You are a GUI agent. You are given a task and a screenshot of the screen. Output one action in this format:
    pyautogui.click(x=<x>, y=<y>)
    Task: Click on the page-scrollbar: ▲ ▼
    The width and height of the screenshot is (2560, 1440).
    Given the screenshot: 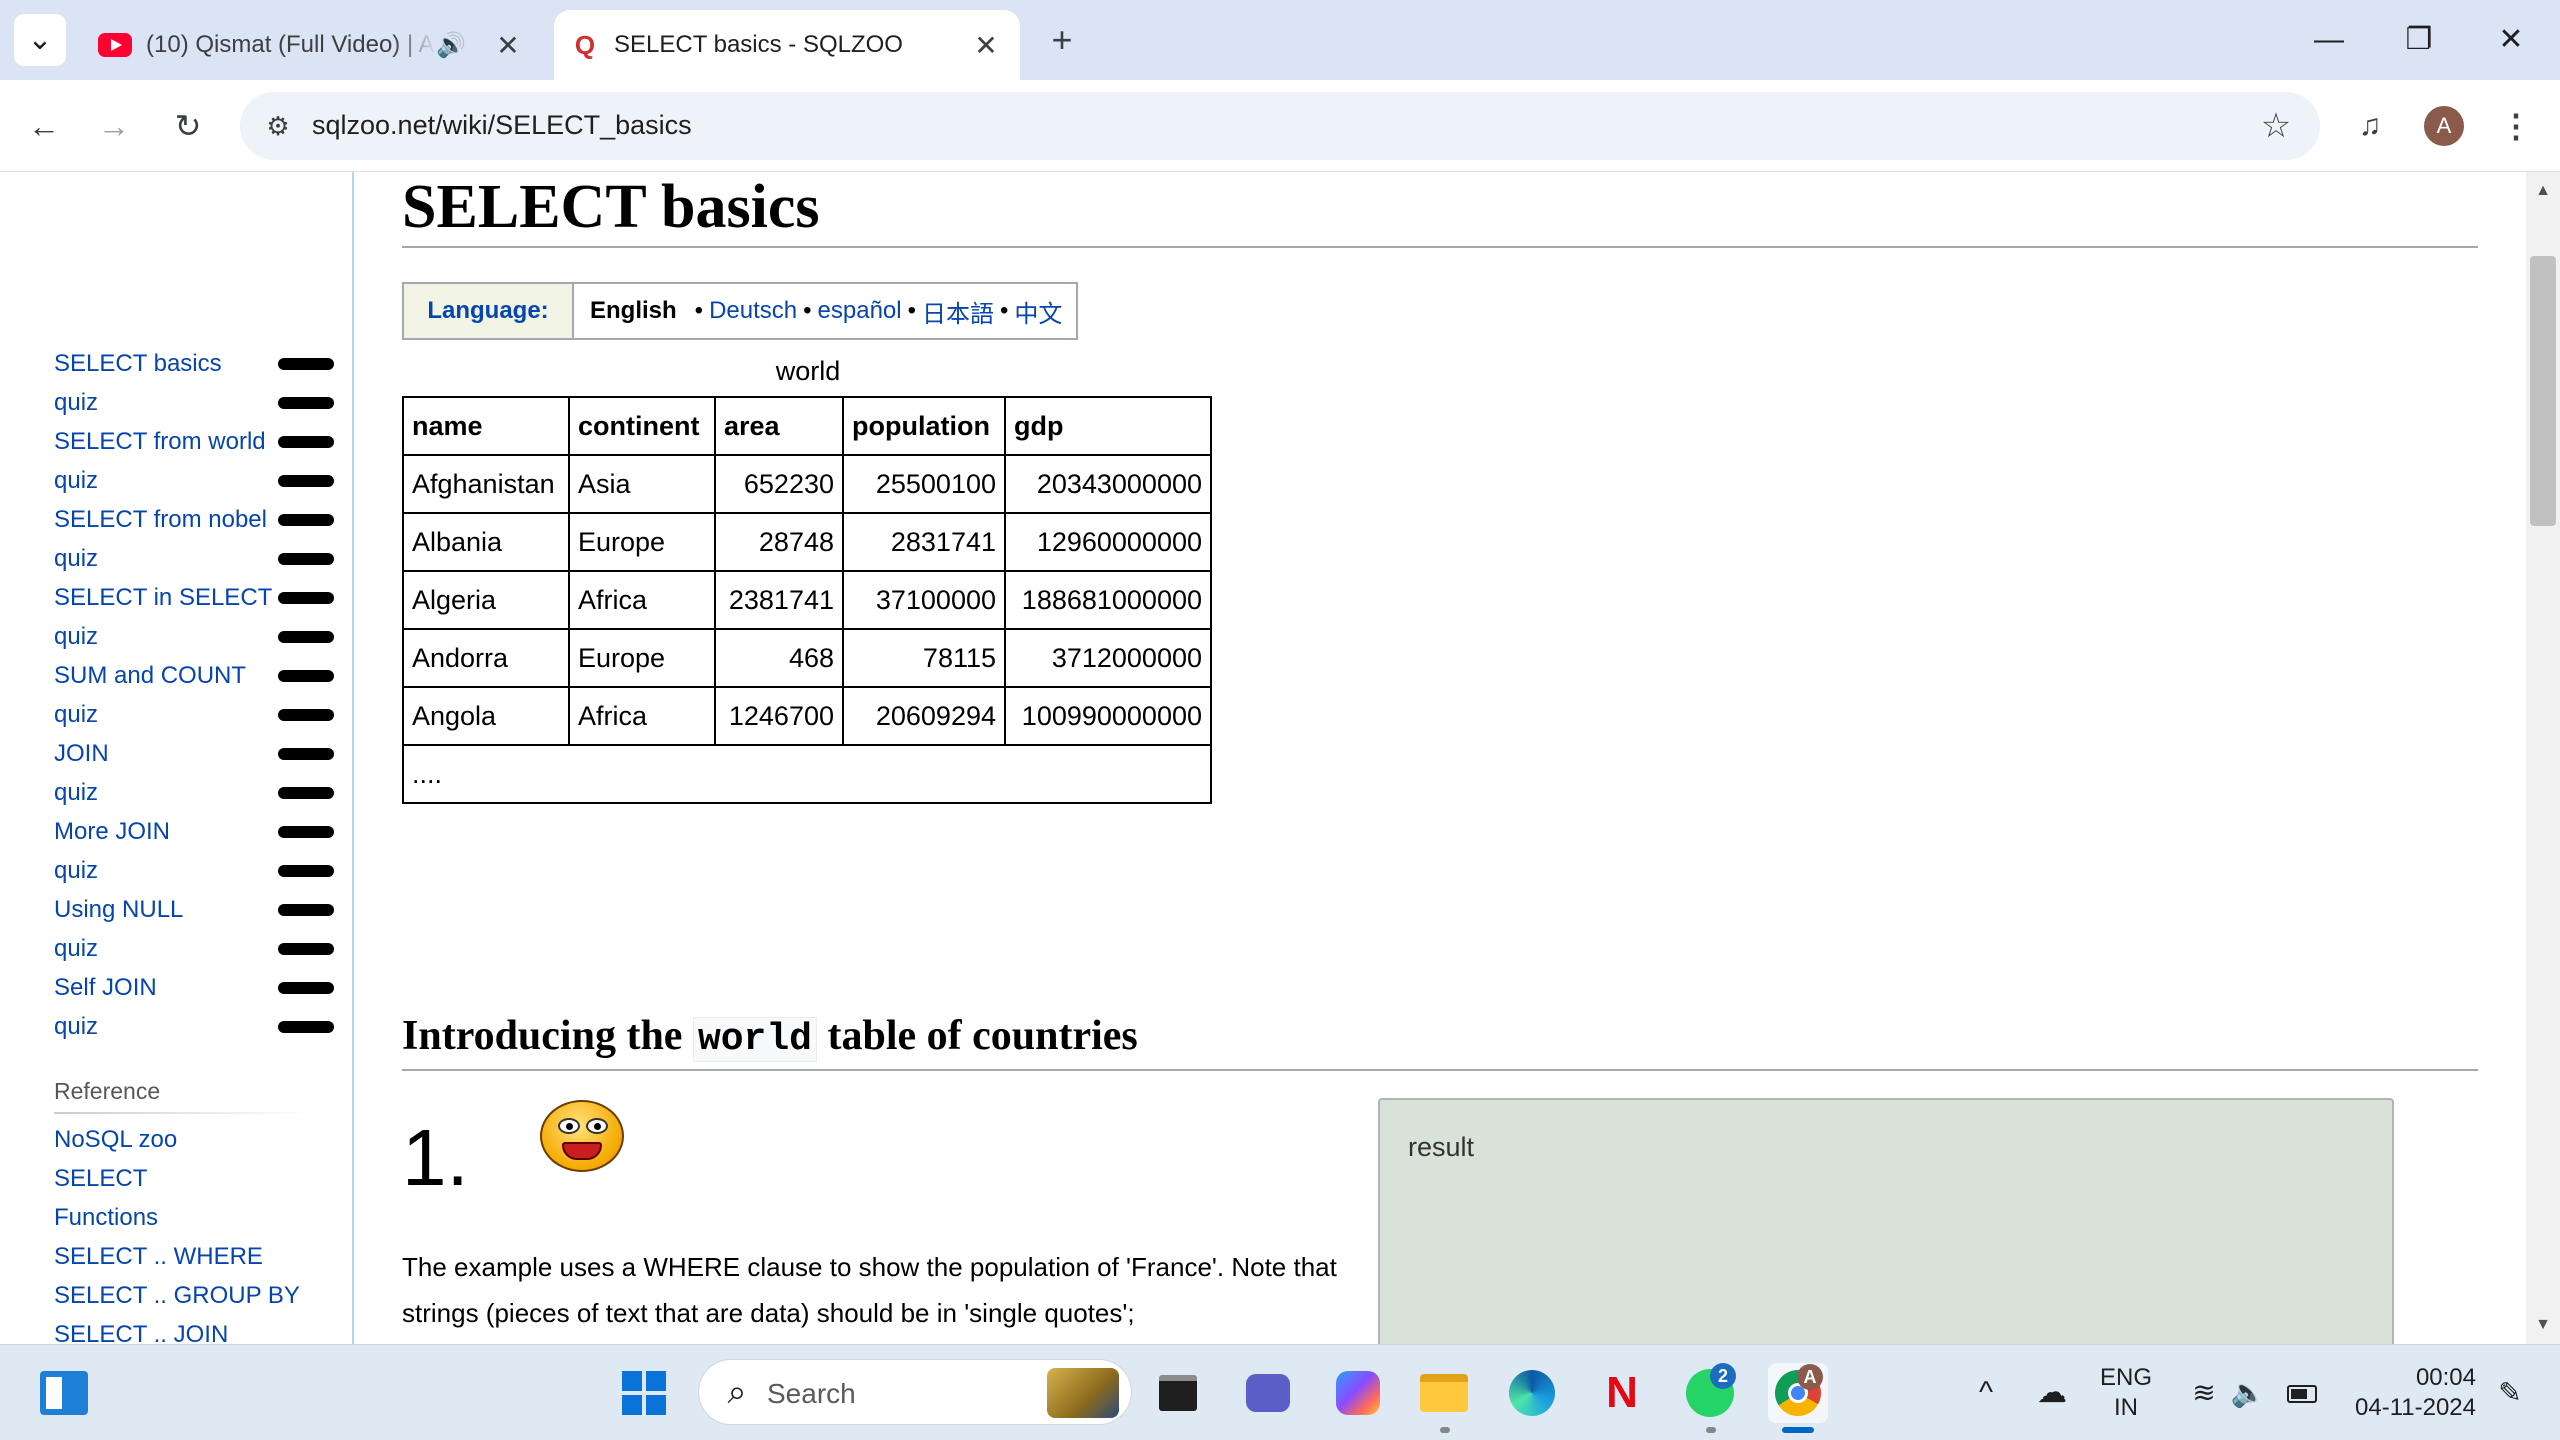 What is the action you would take?
    pyautogui.click(x=2543, y=758)
    